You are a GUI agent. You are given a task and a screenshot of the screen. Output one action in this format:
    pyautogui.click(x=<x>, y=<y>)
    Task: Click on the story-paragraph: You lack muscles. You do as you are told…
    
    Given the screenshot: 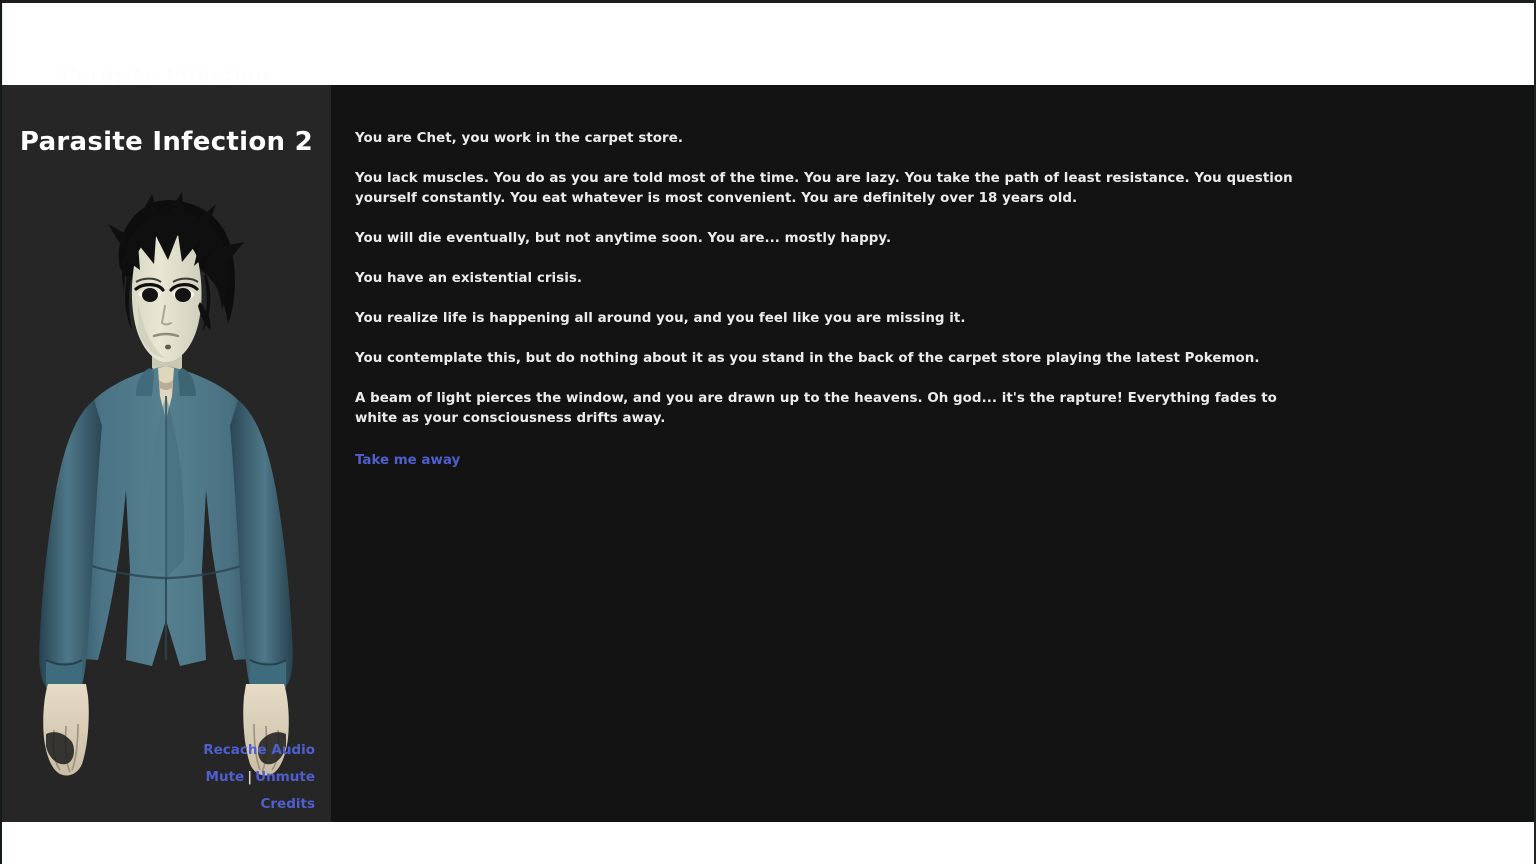 What is the action you would take?
    pyautogui.click(x=824, y=188)
    